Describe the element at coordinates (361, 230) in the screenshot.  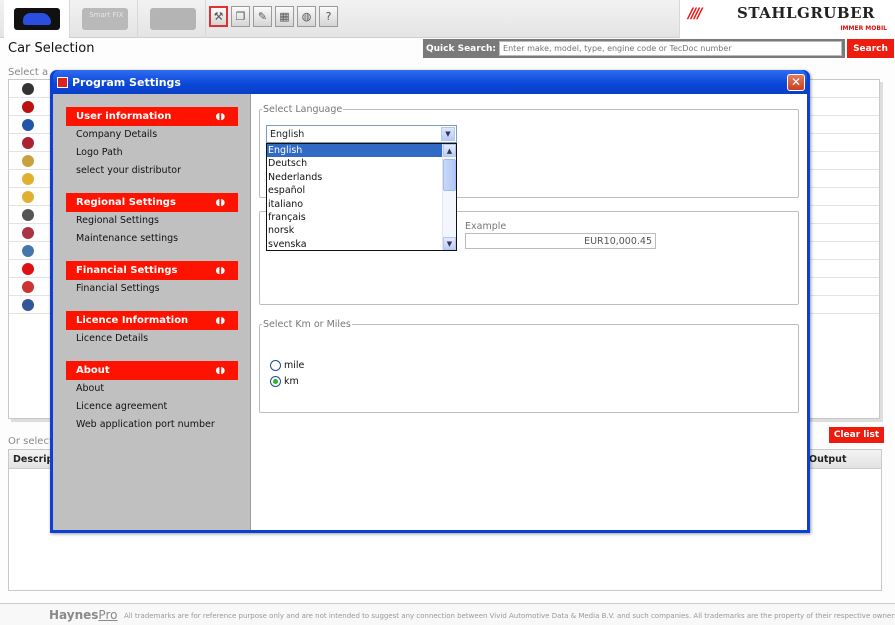
I see `language-option: norsk` at that location.